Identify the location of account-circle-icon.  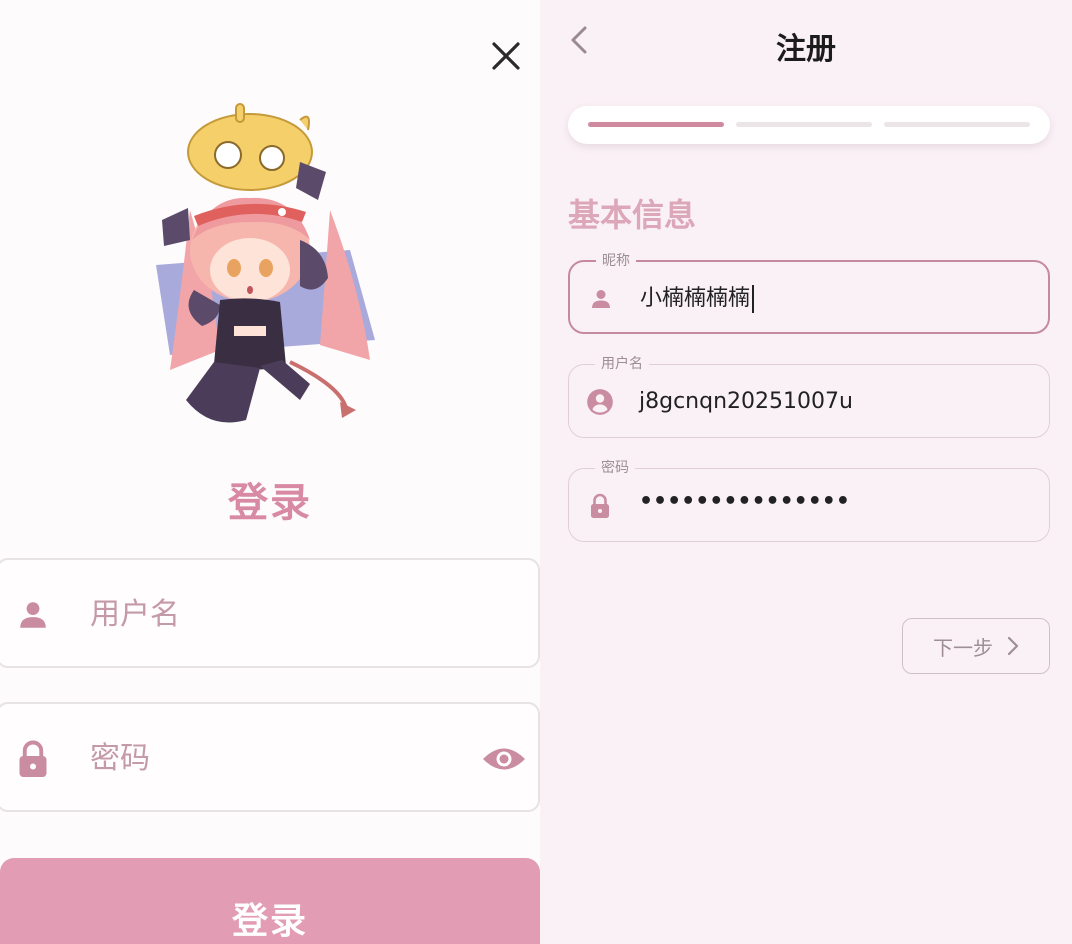
(600, 402).